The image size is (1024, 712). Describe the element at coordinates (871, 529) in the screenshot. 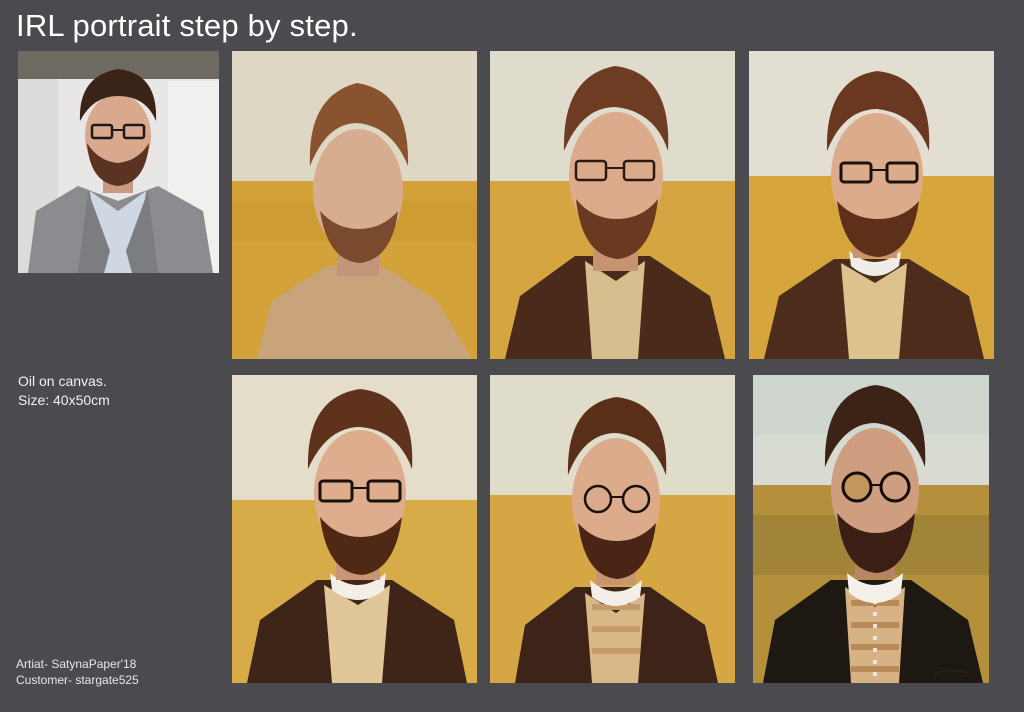

I see `painting-step-6-final` at that location.